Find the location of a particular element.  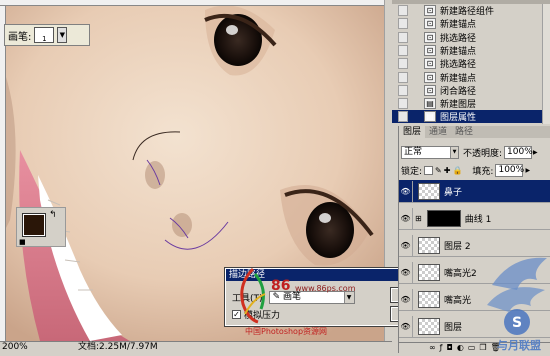

blend-mode-value: 正常 is located at coordinates (413, 152).